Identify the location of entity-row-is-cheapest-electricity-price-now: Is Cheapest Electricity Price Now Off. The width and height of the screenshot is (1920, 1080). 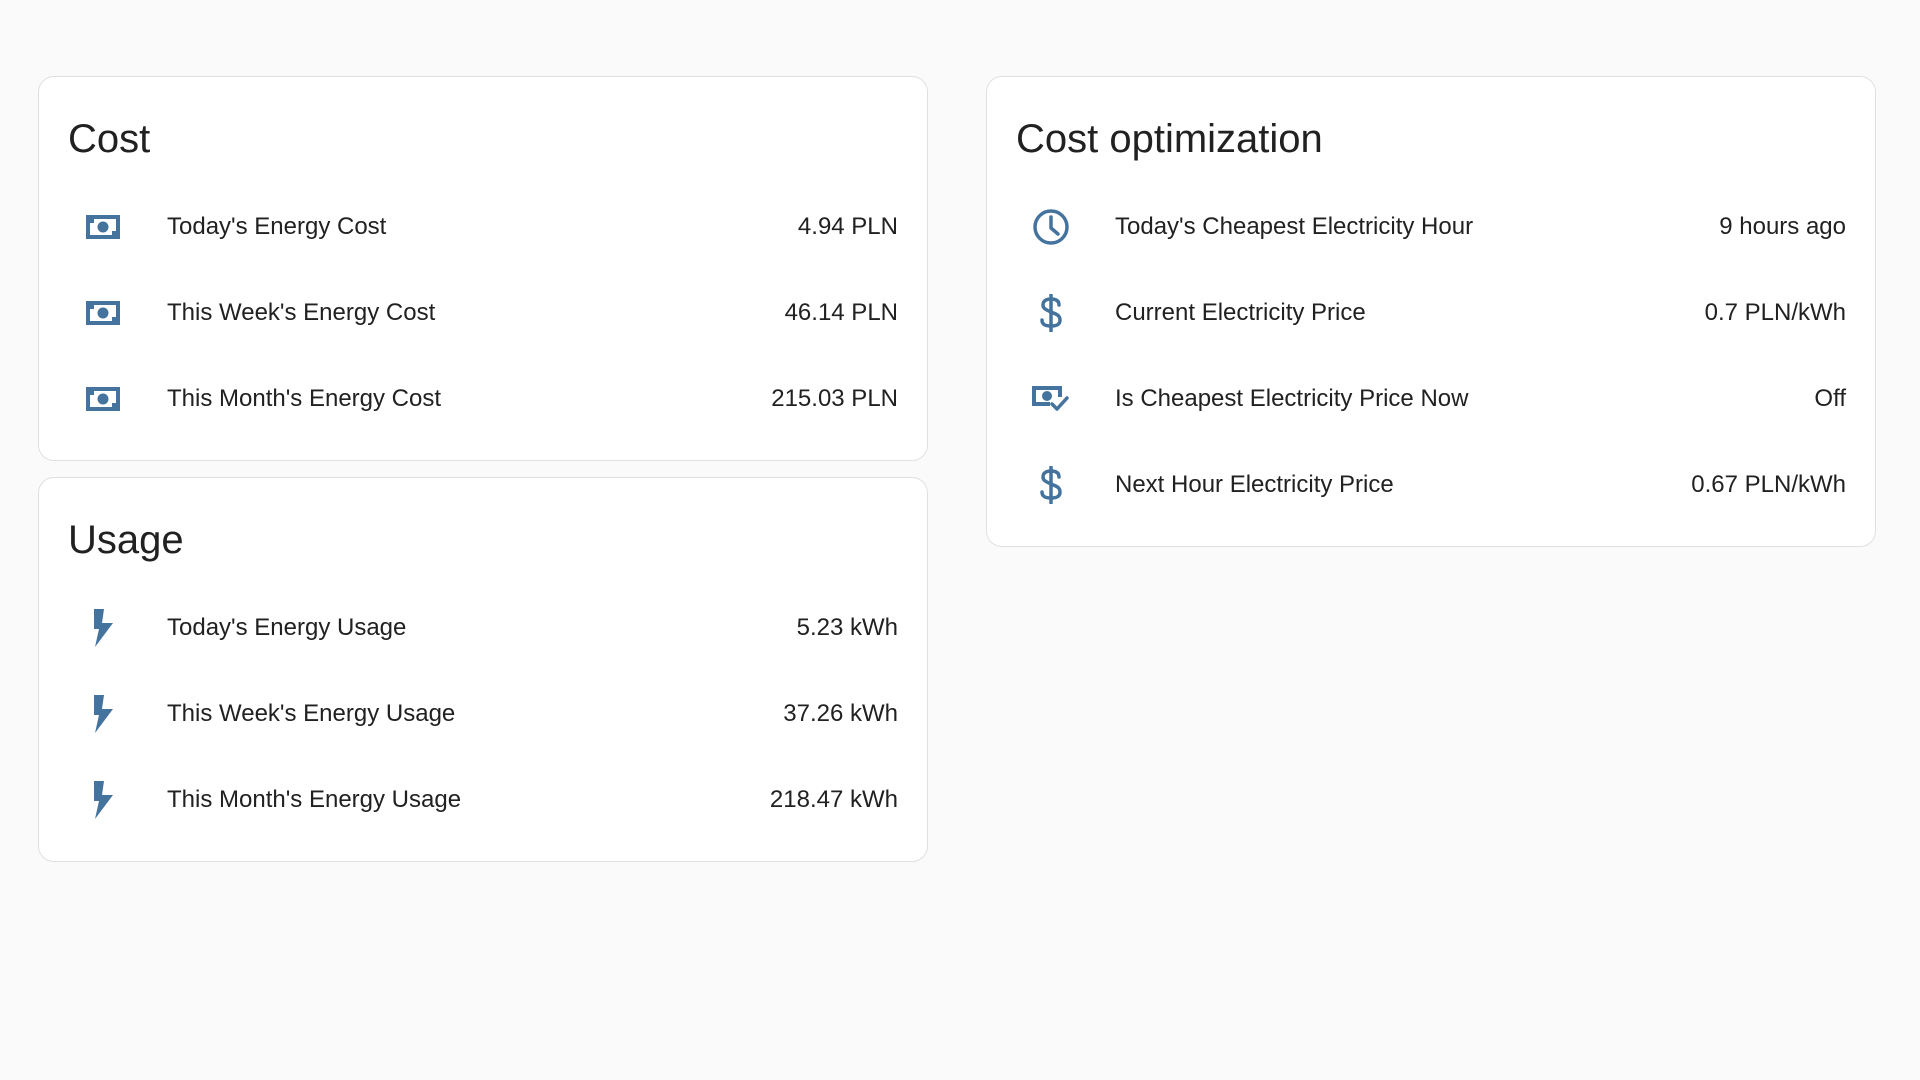
(1431, 399).